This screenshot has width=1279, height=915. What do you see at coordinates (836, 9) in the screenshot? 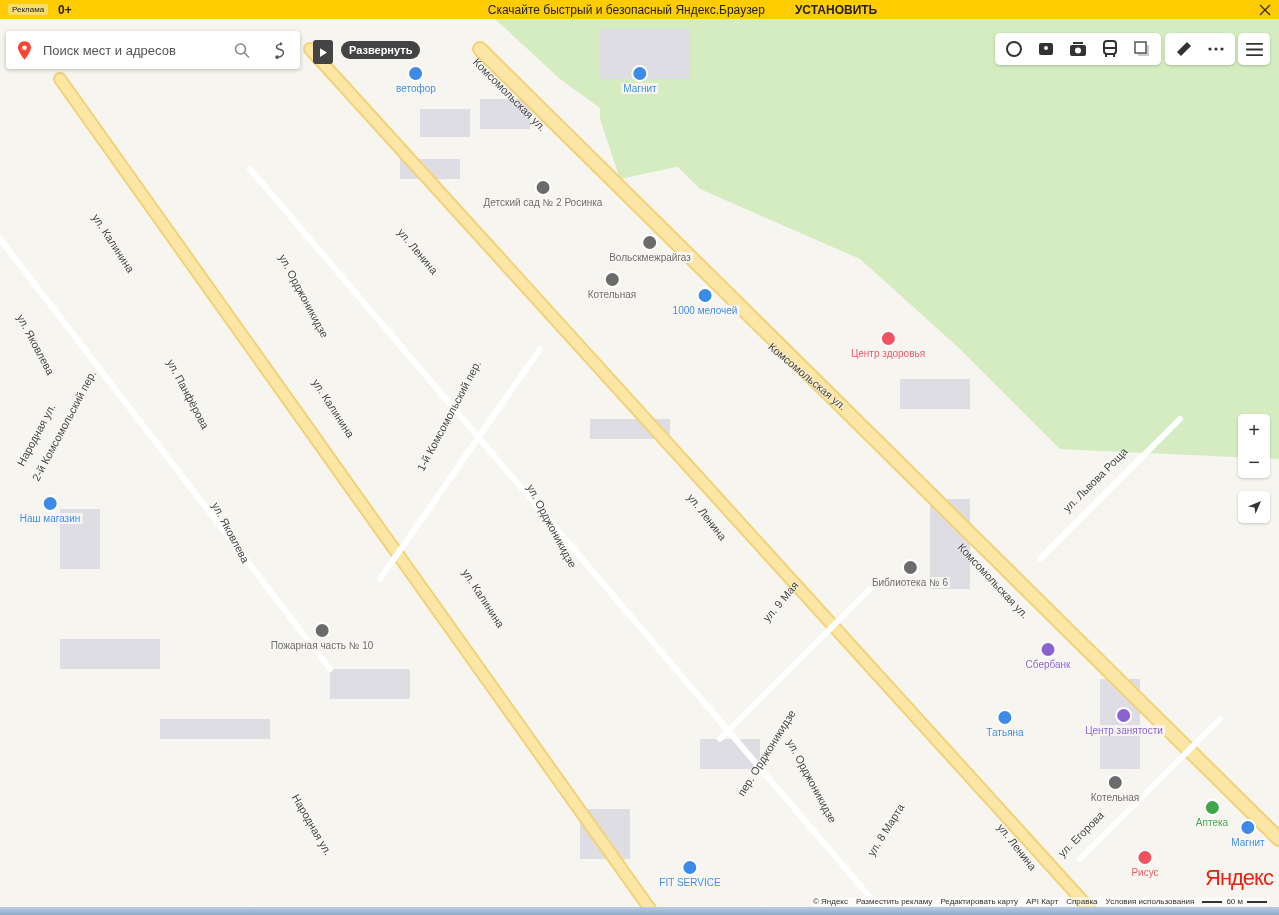
I see `install-link: УСТАНОВИТЬ` at bounding box center [836, 9].